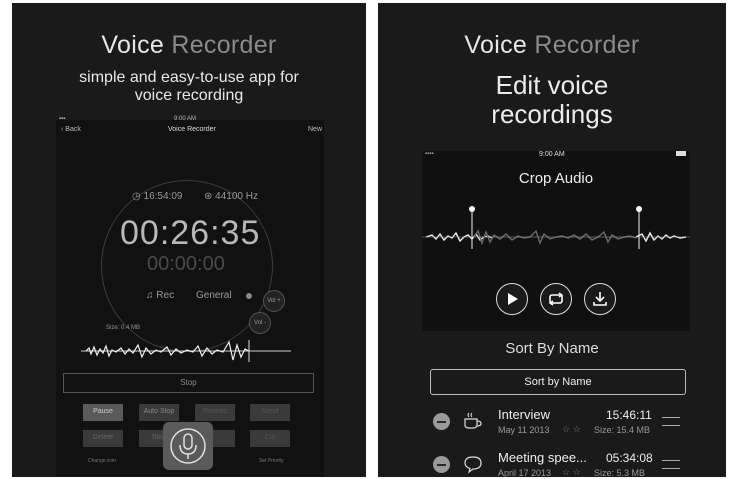 The width and height of the screenshot is (729, 479). What do you see at coordinates (249, 296) in the screenshot?
I see `dial-handle` at bounding box center [249, 296].